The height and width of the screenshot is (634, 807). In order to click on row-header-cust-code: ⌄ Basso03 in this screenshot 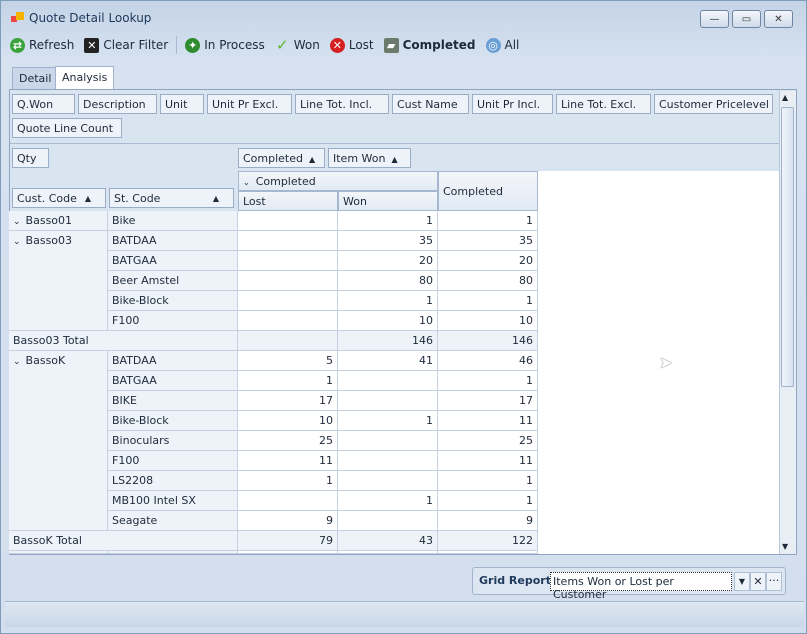, I will do `click(58, 281)`.